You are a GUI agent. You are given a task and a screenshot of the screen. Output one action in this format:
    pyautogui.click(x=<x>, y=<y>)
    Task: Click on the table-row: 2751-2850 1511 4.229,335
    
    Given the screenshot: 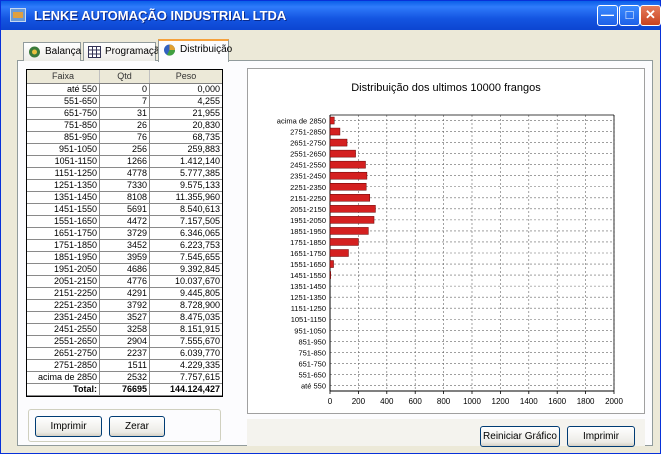 What is the action you would take?
    pyautogui.click(x=124, y=366)
    